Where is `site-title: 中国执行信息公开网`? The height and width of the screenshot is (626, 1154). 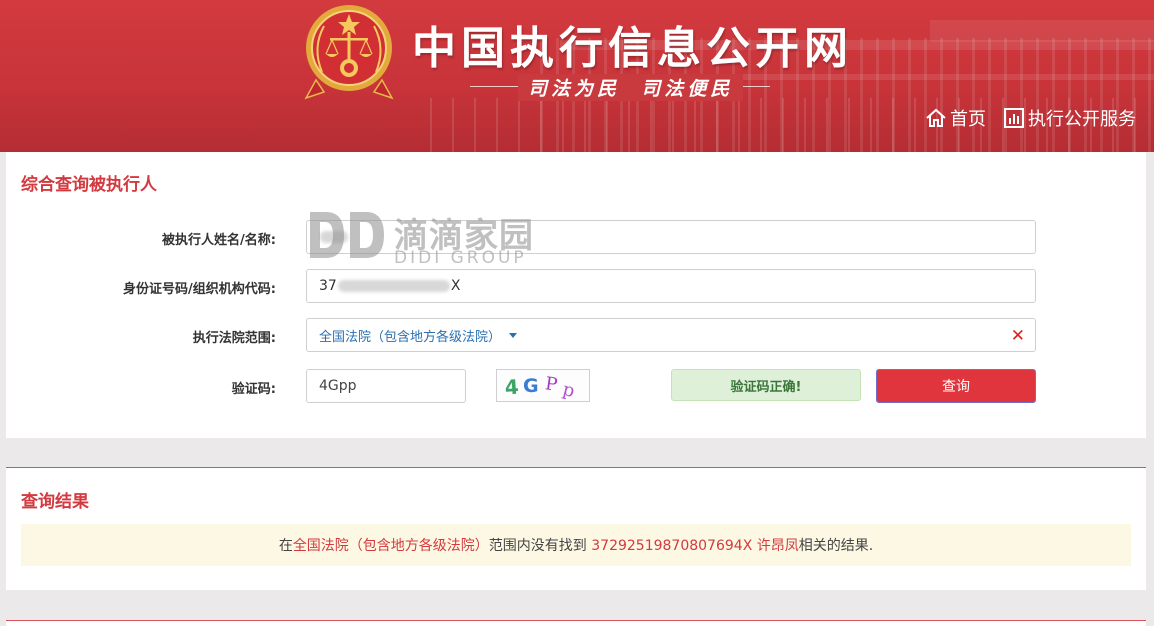
site-title: 中国执行信息公开网 is located at coordinates (632, 48).